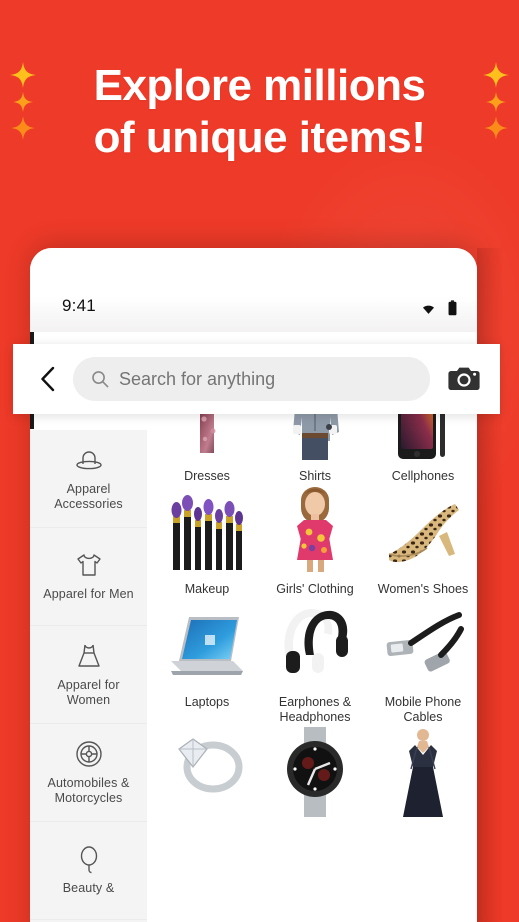 The width and height of the screenshot is (519, 922). I want to click on leopard-high-heel-image, so click(423, 533).